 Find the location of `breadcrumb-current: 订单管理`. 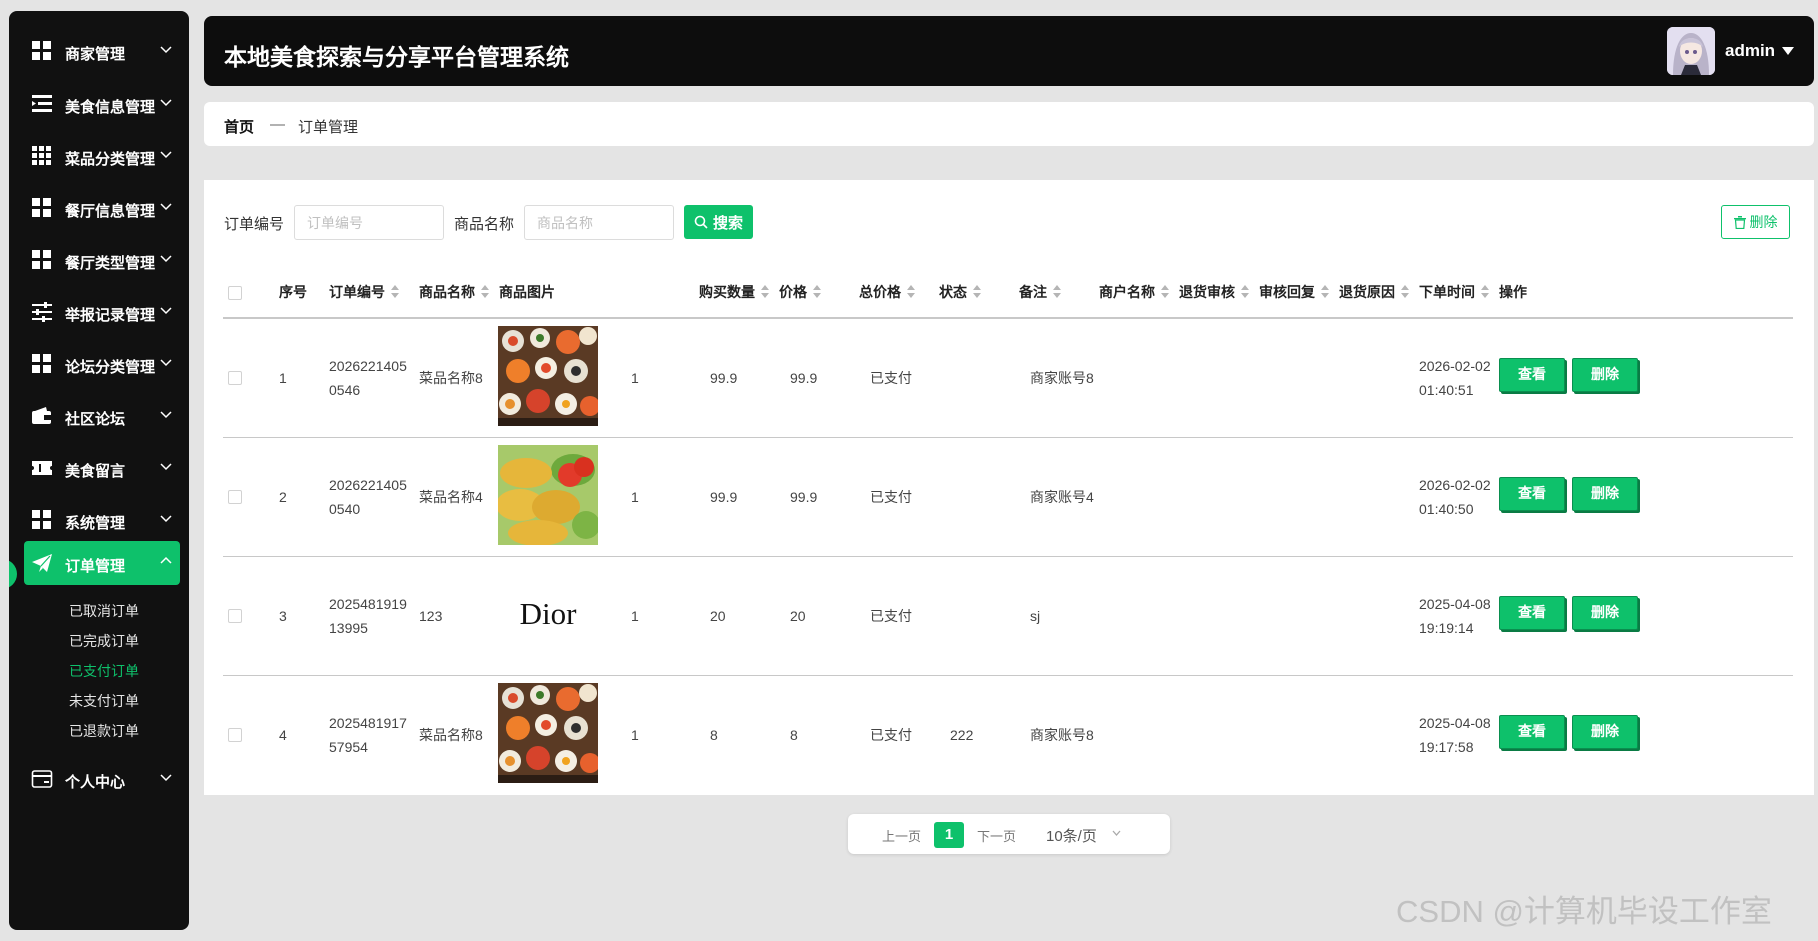

breadcrumb-current: 订单管理 is located at coordinates (328, 127).